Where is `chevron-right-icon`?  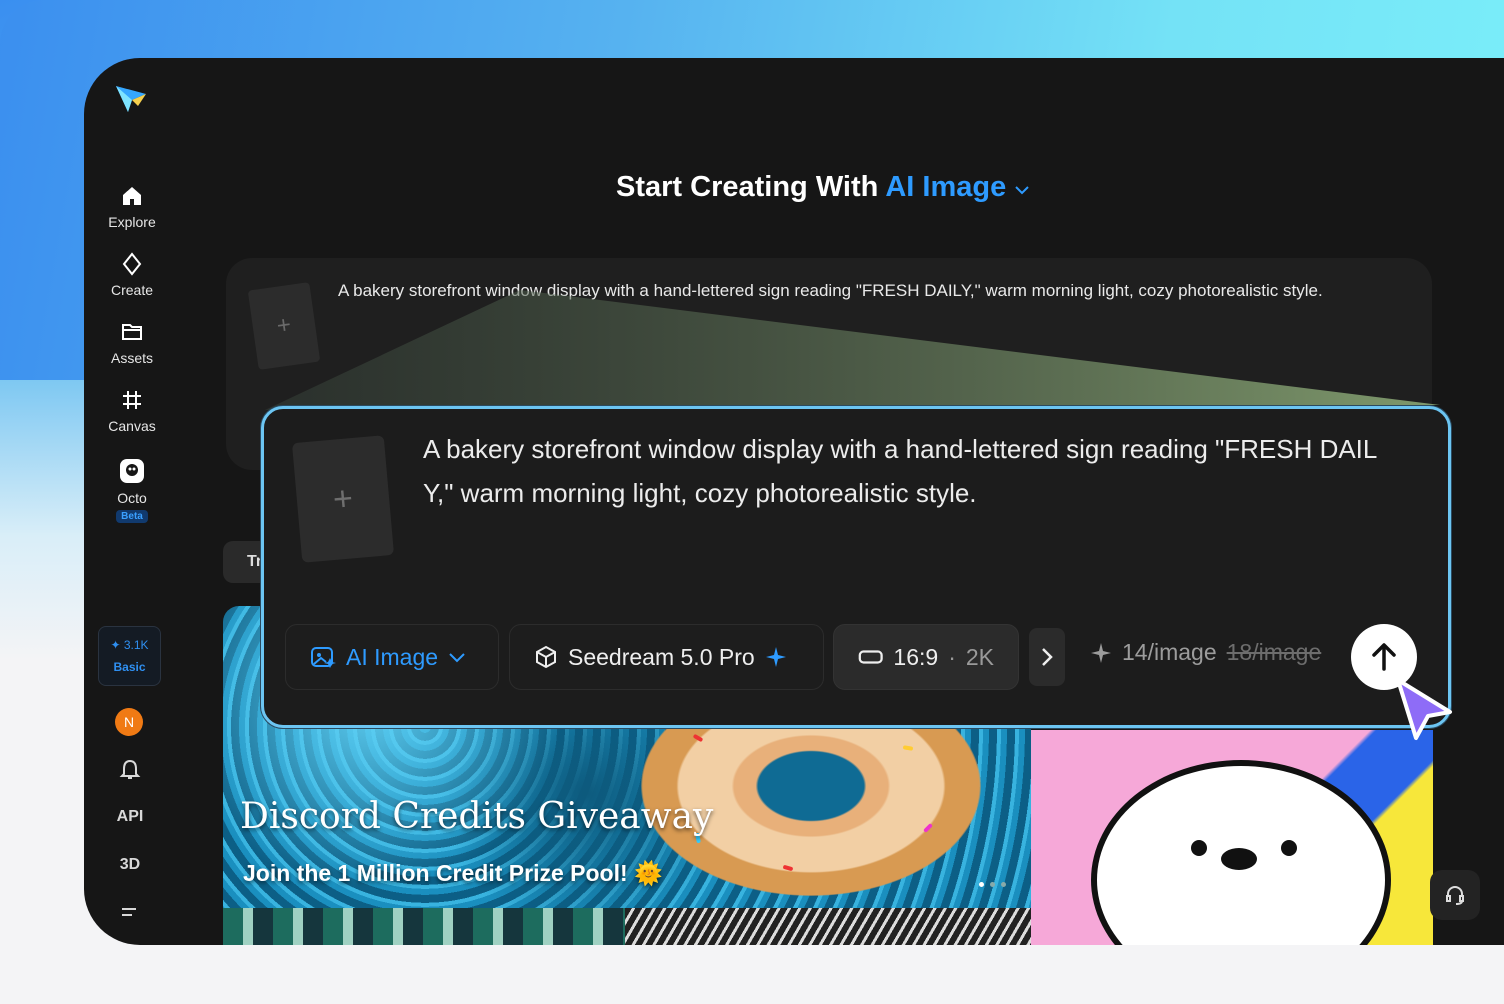
chevron-right-icon is located at coordinates (1047, 657).